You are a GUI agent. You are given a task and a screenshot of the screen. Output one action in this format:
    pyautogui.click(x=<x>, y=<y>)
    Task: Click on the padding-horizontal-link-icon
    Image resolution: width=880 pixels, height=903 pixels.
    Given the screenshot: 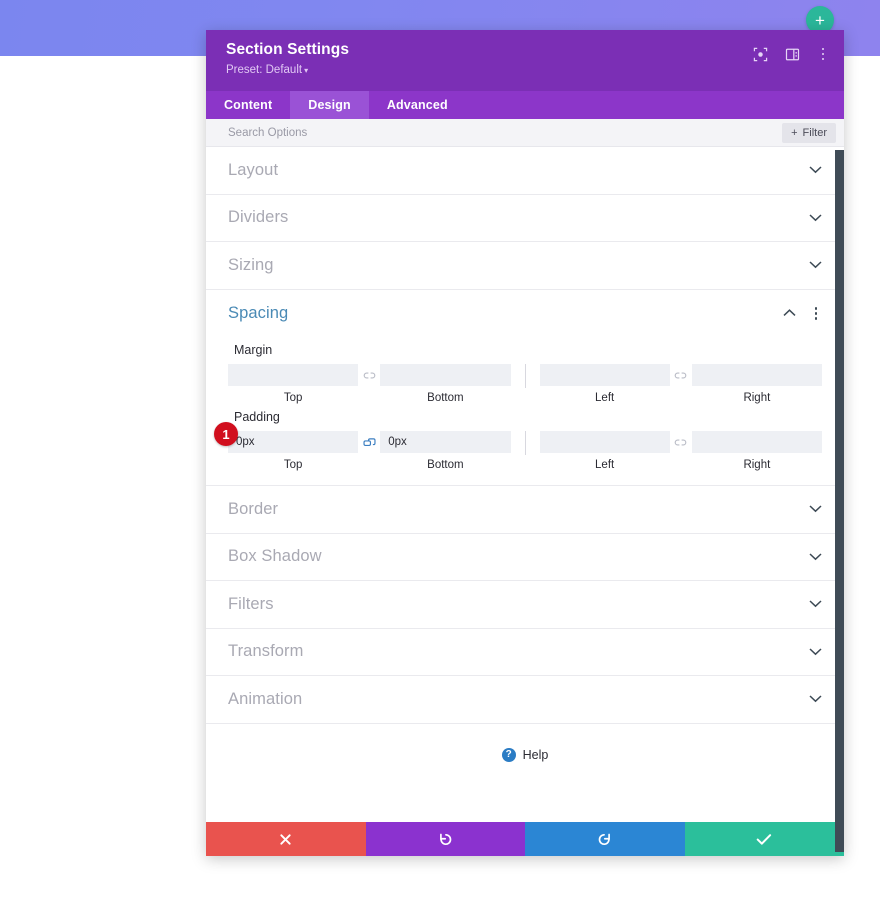 What is the action you would take?
    pyautogui.click(x=681, y=442)
    